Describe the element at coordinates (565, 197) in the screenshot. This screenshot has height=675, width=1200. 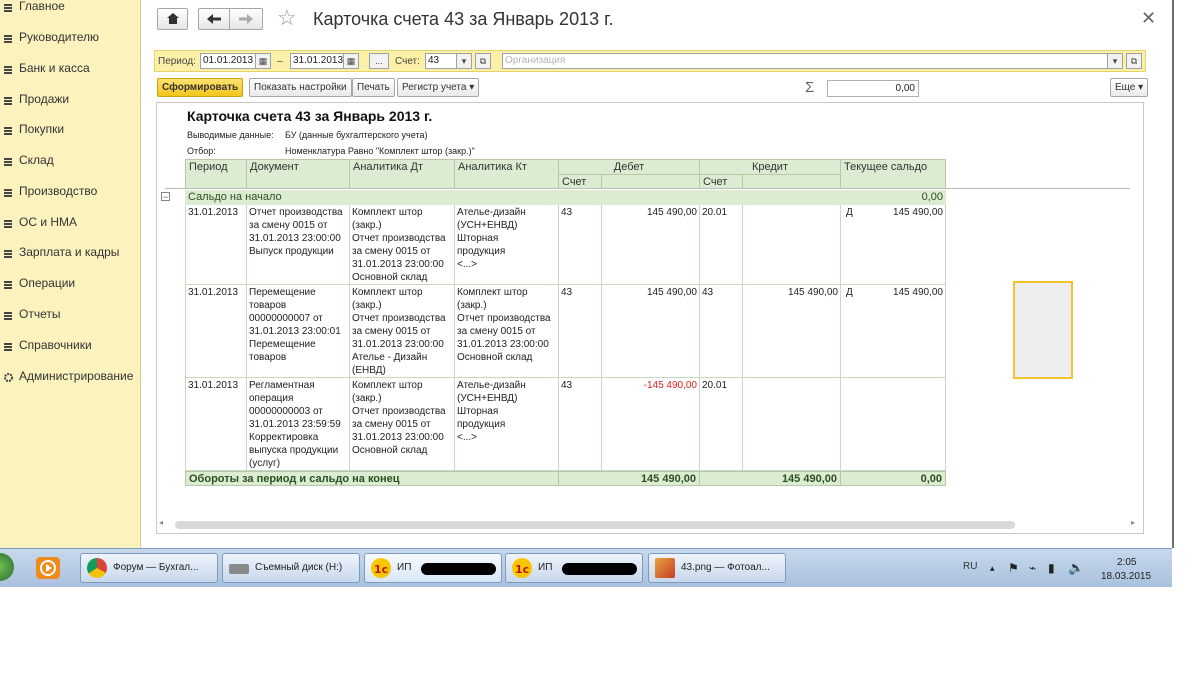
I see `opening-balance-row: Сальдо на начало 0,00` at that location.